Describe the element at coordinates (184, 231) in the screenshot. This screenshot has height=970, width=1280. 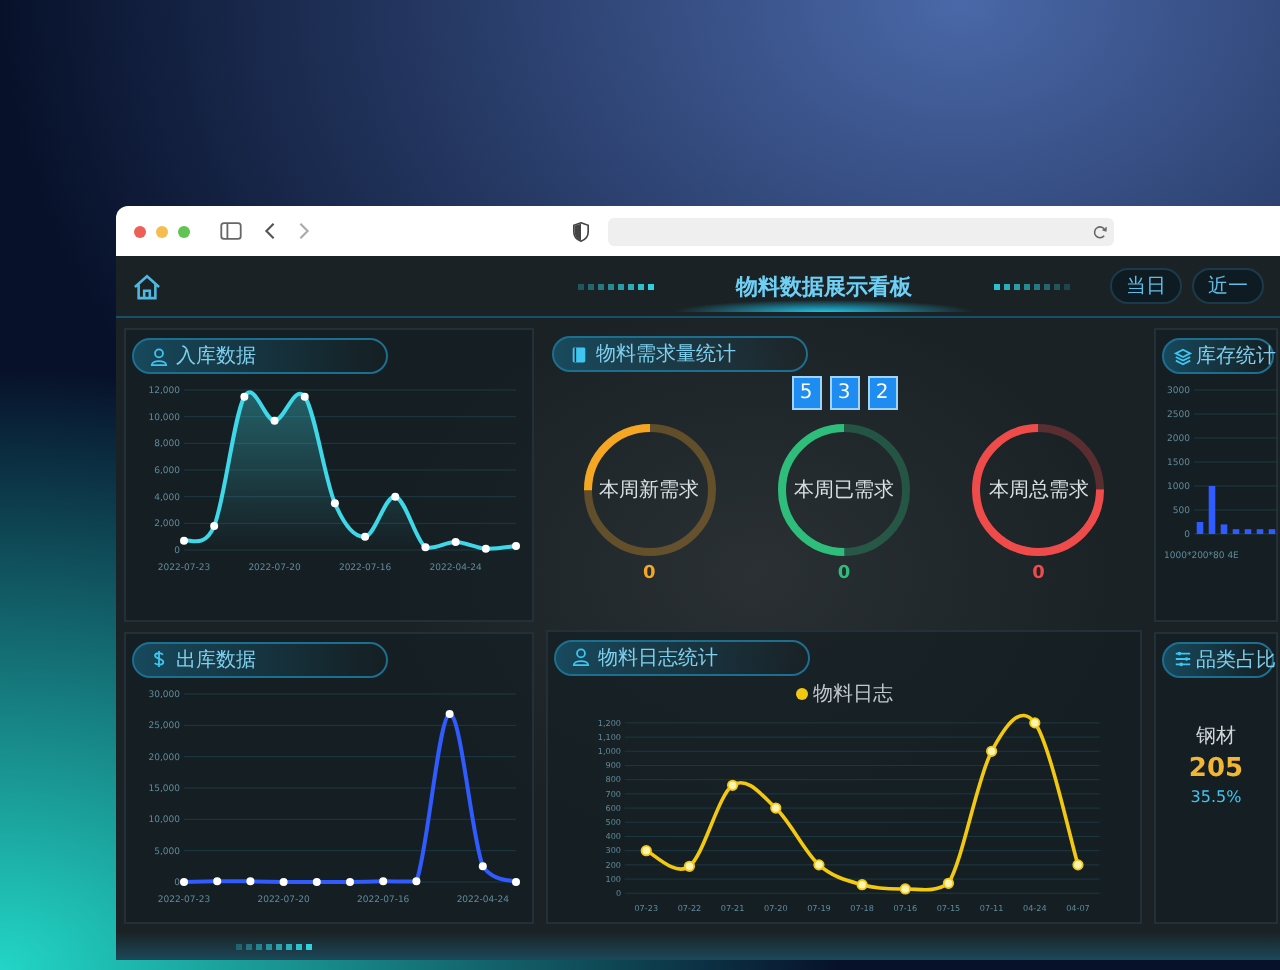
I see `zoom-dot` at that location.